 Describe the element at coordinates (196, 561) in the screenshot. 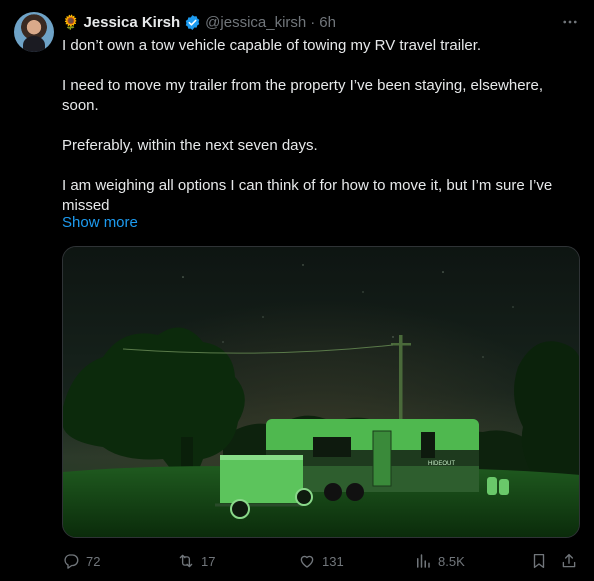

I see `repost-button: 17` at that location.